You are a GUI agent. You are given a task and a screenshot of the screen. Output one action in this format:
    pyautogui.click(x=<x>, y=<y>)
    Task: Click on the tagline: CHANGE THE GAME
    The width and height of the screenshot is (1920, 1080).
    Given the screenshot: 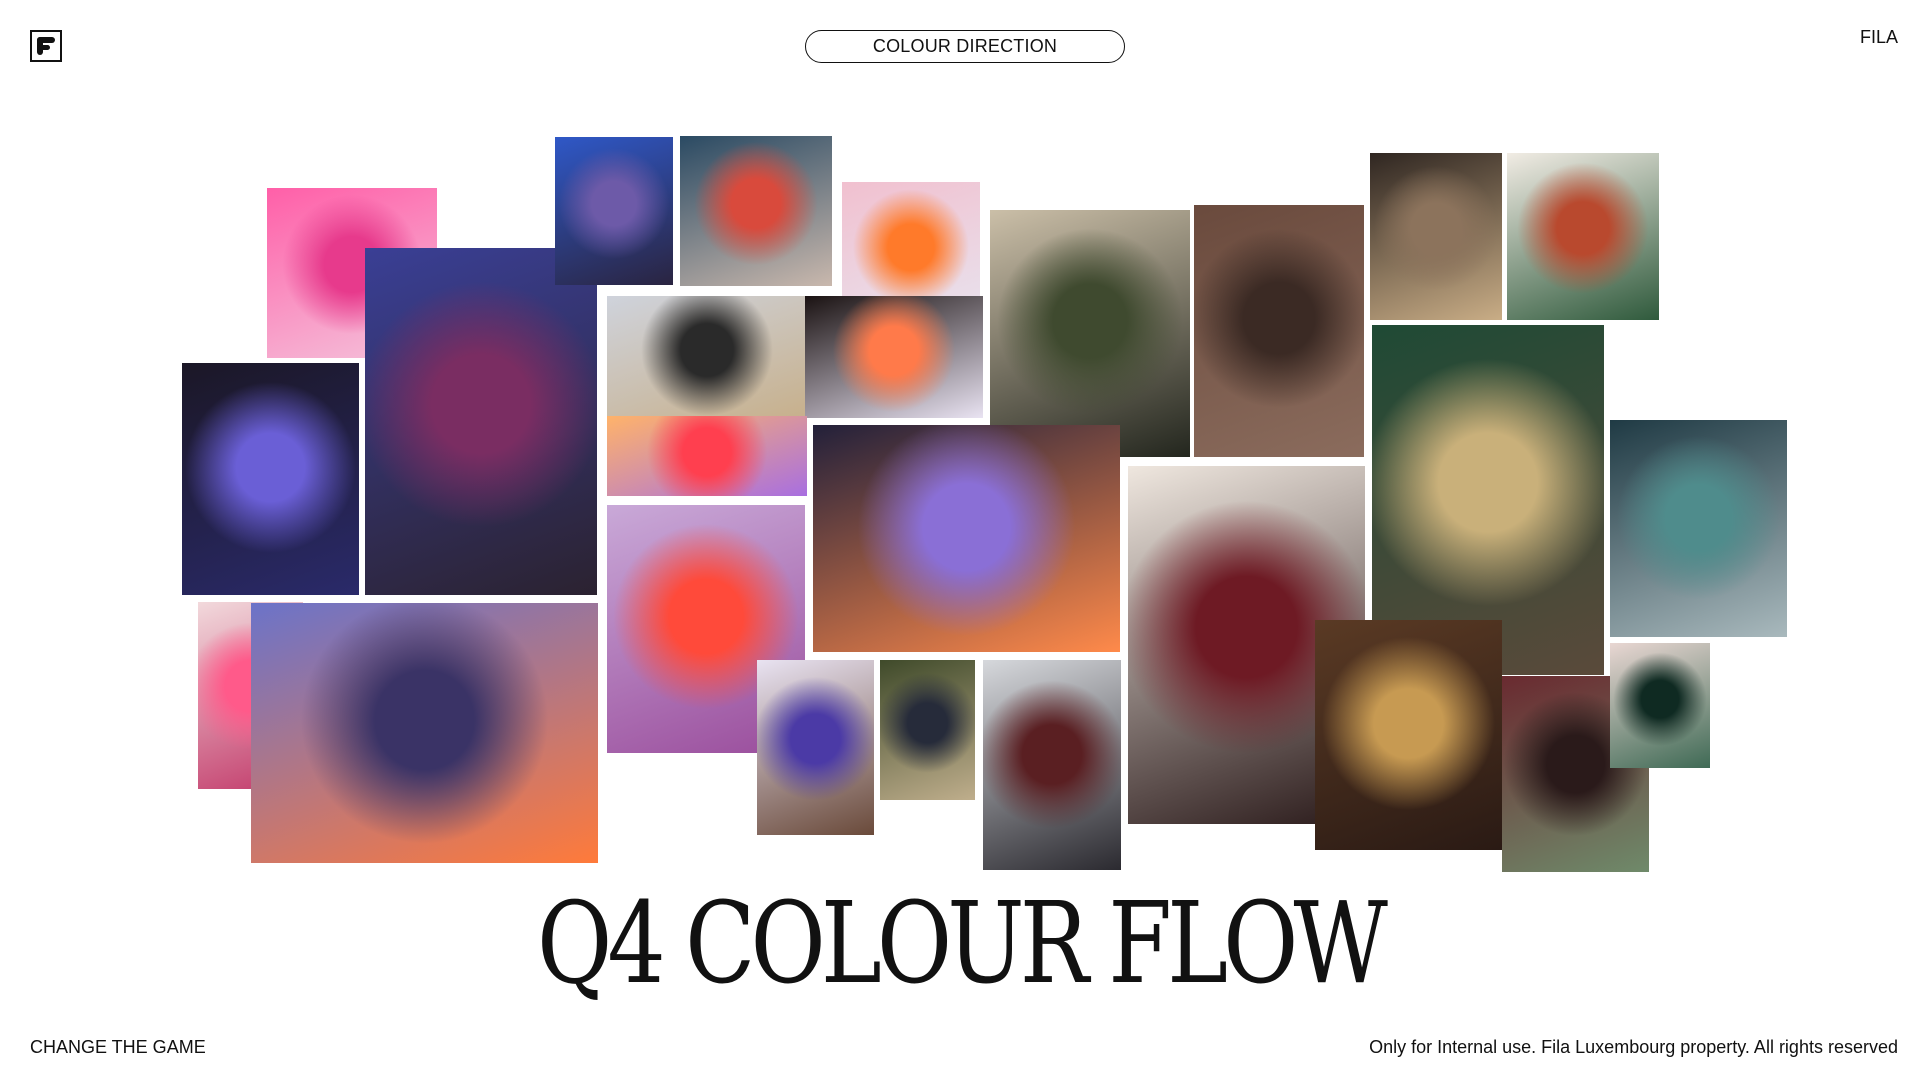 What is the action you would take?
    pyautogui.click(x=118, y=1047)
    